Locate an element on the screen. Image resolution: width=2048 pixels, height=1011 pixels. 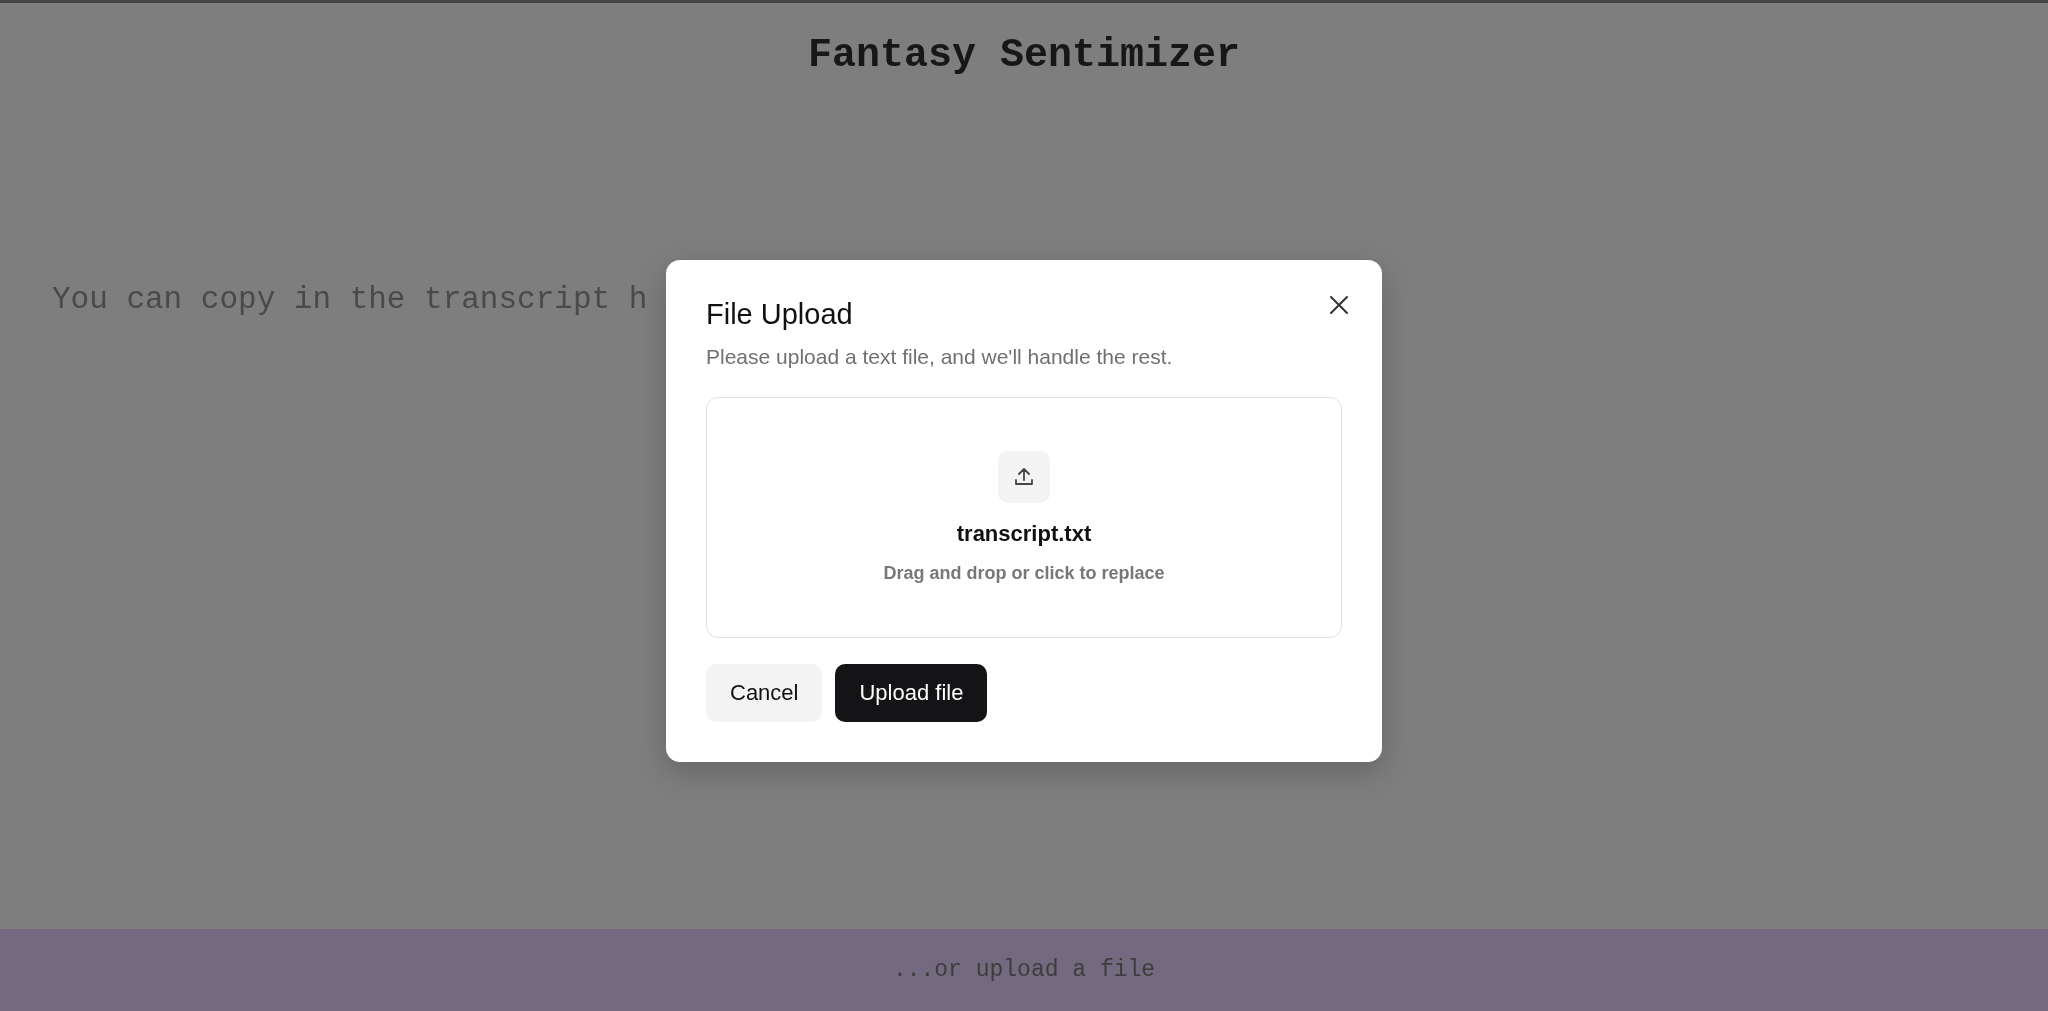
app-title: Fantasy Sentimizer is located at coordinates (1024, 55).